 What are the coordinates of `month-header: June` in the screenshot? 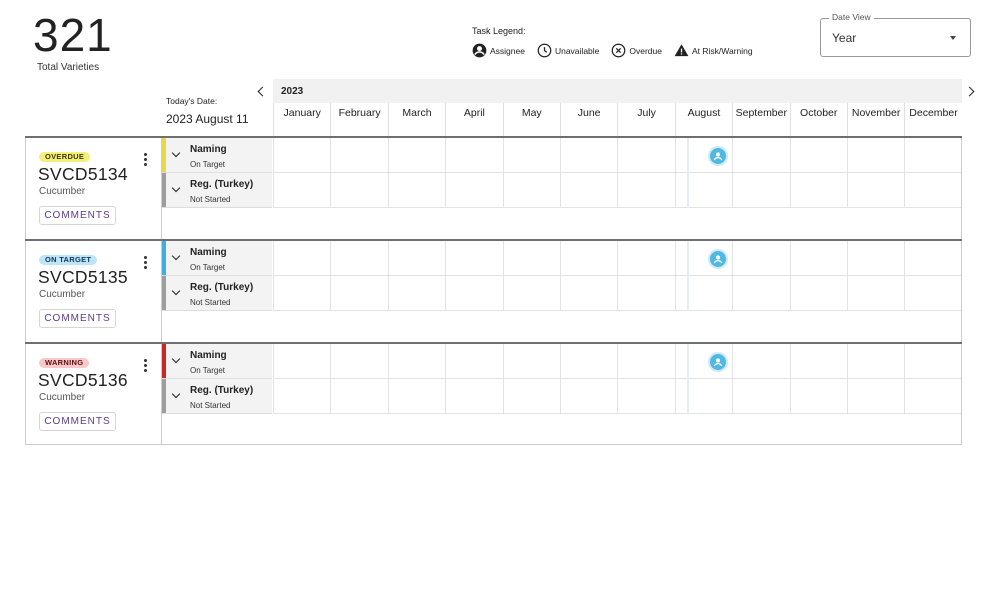 It's located at (588, 120).